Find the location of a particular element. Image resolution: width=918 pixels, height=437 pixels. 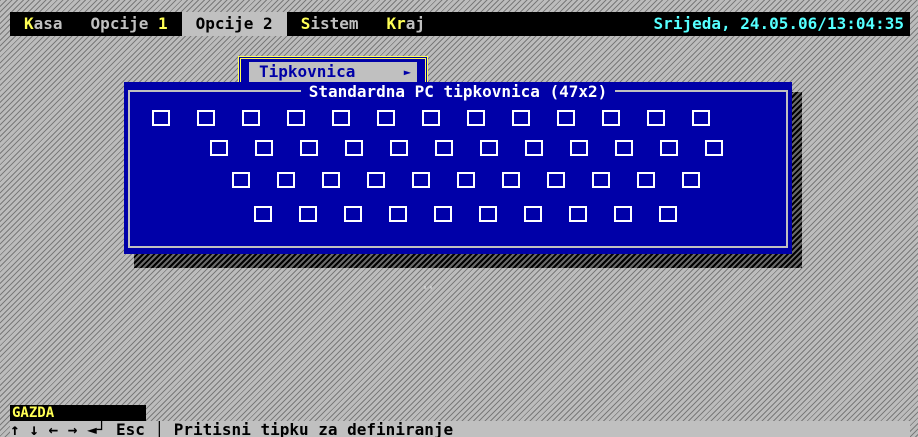

submenu-arrow-icon: ► is located at coordinates (407, 72).